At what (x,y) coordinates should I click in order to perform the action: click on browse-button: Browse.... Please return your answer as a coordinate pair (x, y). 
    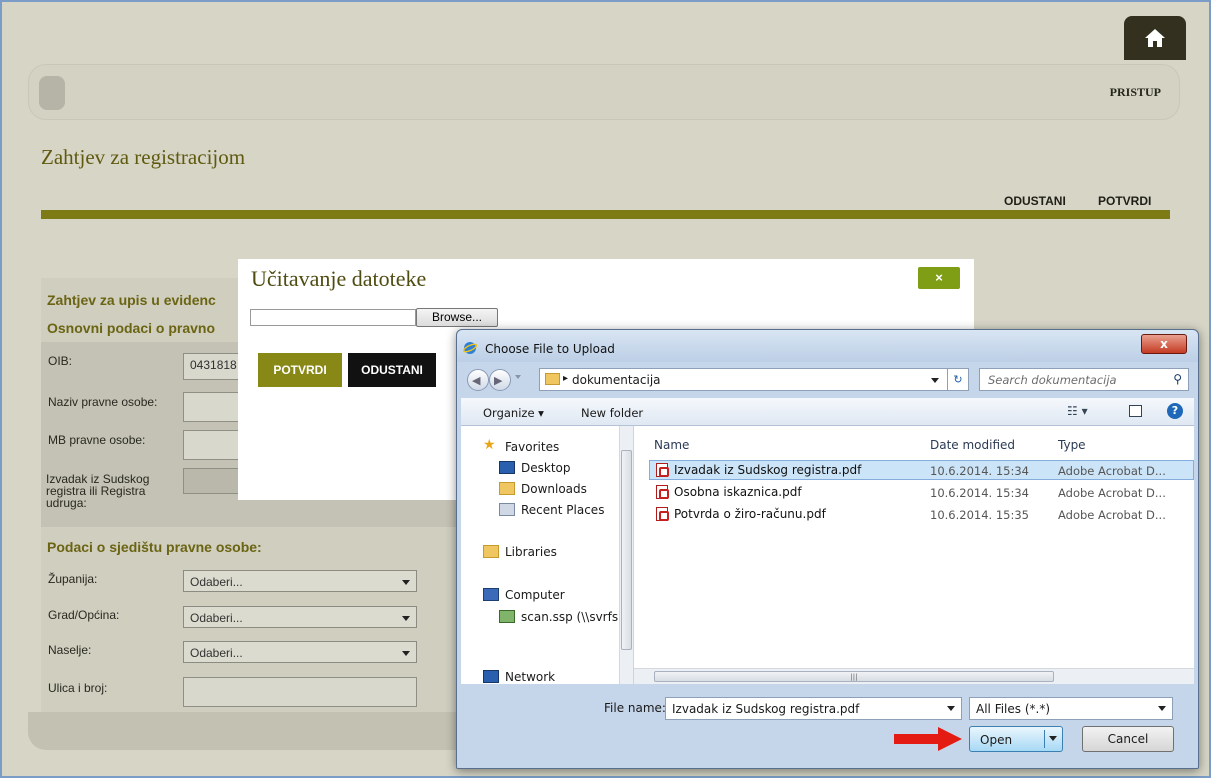
    Looking at the image, I should click on (457, 317).